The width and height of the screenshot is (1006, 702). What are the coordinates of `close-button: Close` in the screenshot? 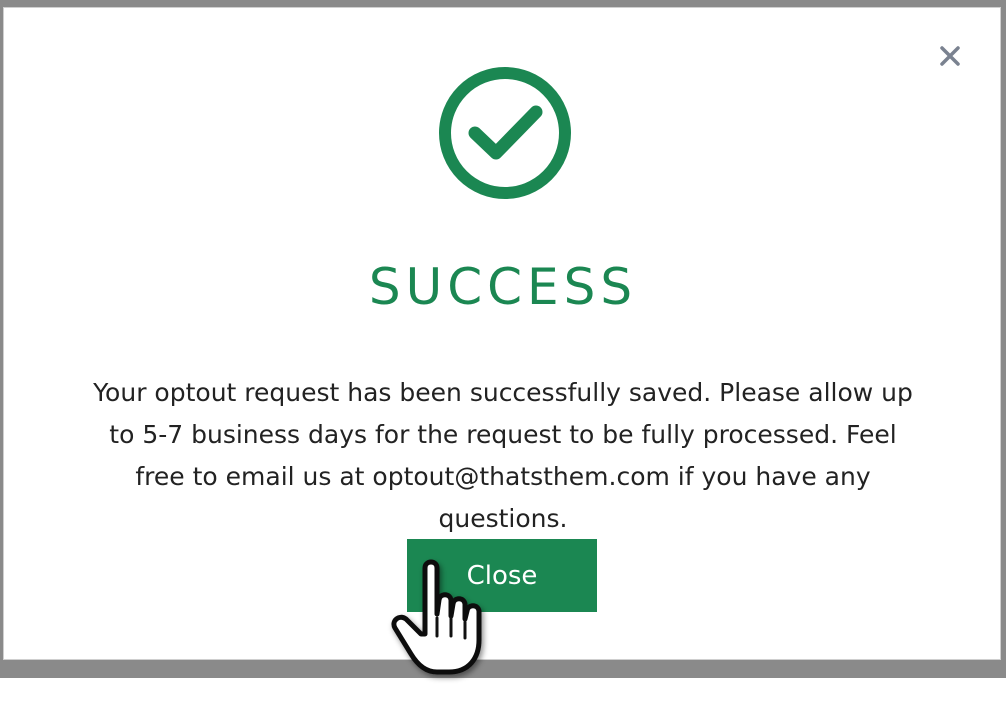 It's located at (502, 575).